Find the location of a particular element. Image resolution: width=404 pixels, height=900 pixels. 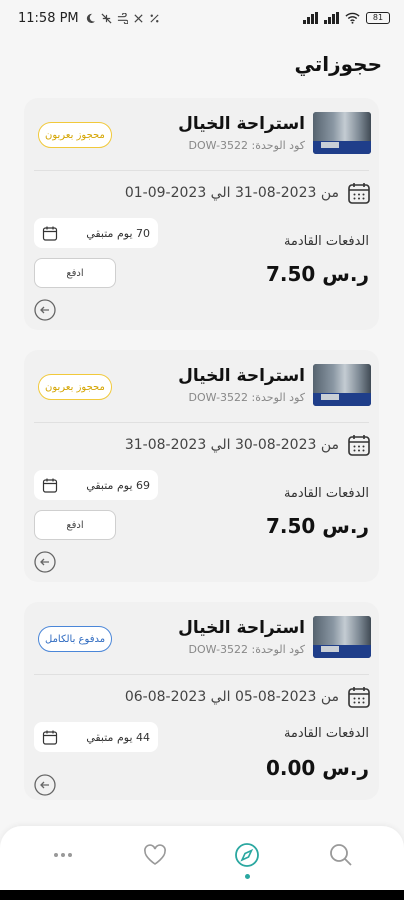

active-indicator is located at coordinates (247, 876).